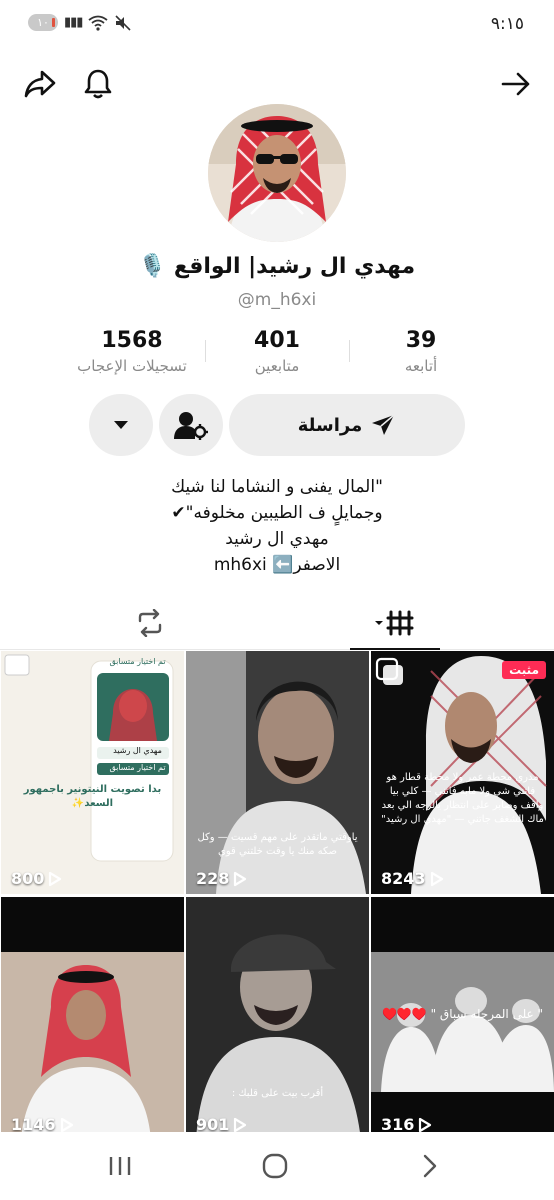 Image resolution: width=554 pixels, height=1200 pixels. I want to click on mute-icon, so click(123, 22).